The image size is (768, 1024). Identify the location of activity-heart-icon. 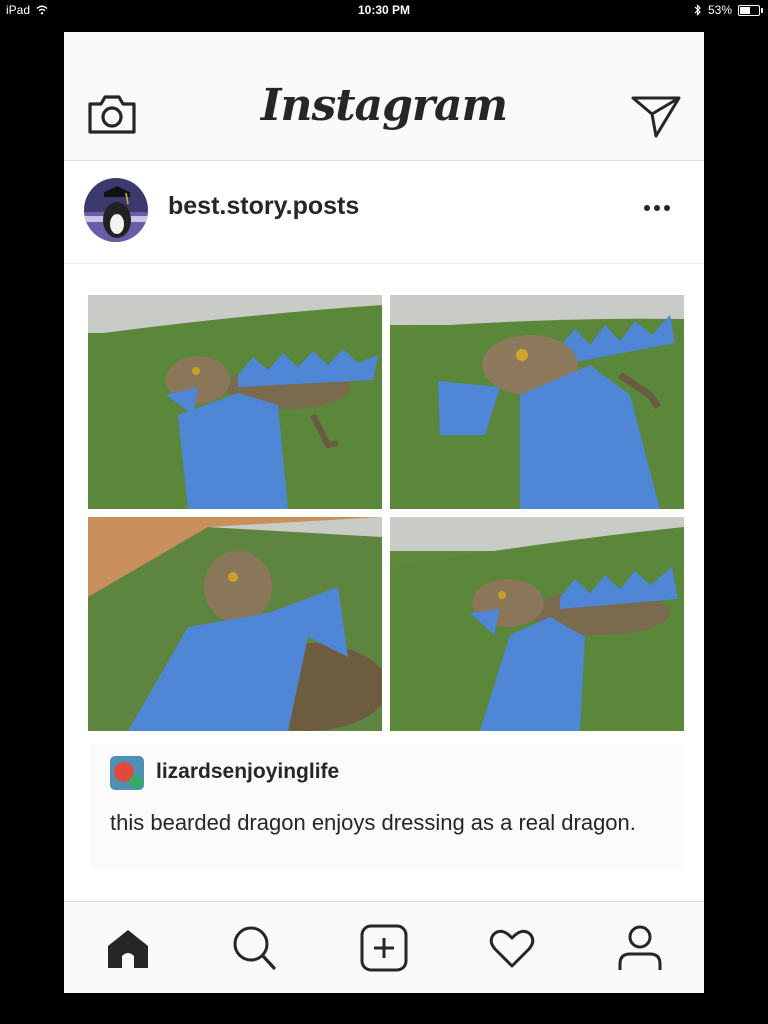
(512, 948).